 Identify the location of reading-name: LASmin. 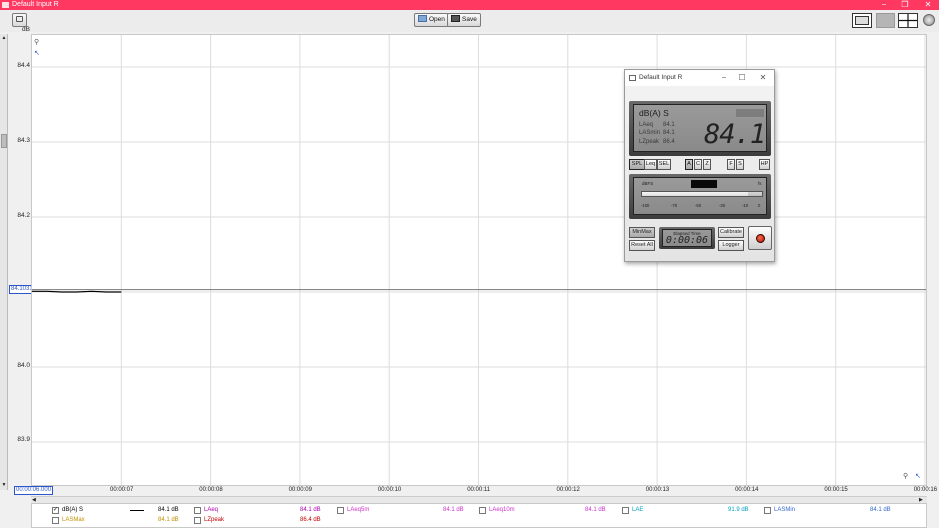
(650, 133).